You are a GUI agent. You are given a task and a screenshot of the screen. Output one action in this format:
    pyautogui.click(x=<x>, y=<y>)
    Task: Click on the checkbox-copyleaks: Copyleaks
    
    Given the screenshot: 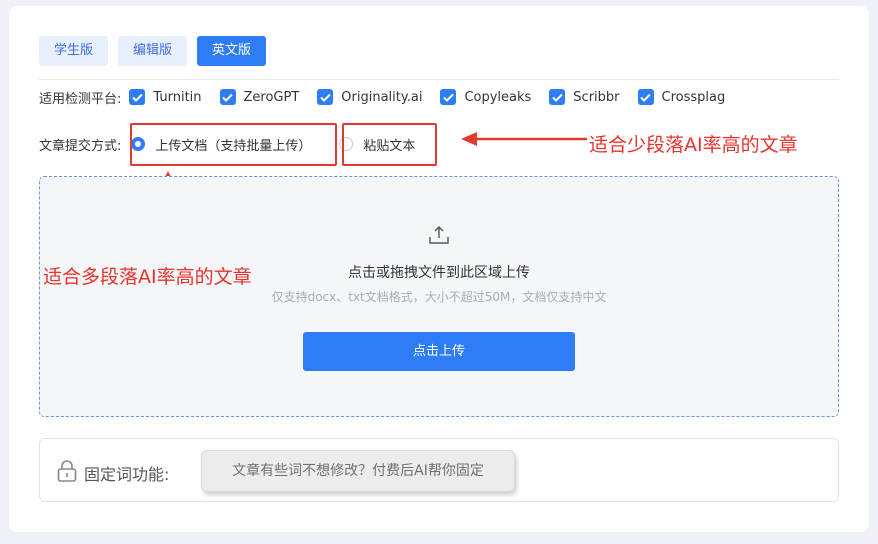 What is the action you would take?
    pyautogui.click(x=485, y=97)
    